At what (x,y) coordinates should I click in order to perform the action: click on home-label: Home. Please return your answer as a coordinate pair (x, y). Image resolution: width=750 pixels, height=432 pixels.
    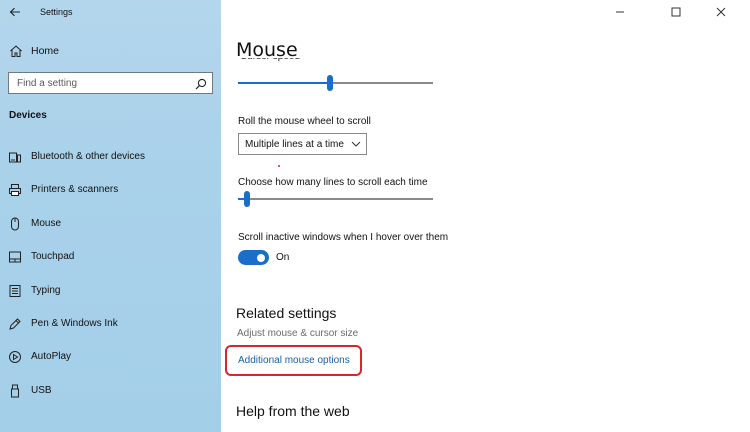
    Looking at the image, I should click on (45, 51).